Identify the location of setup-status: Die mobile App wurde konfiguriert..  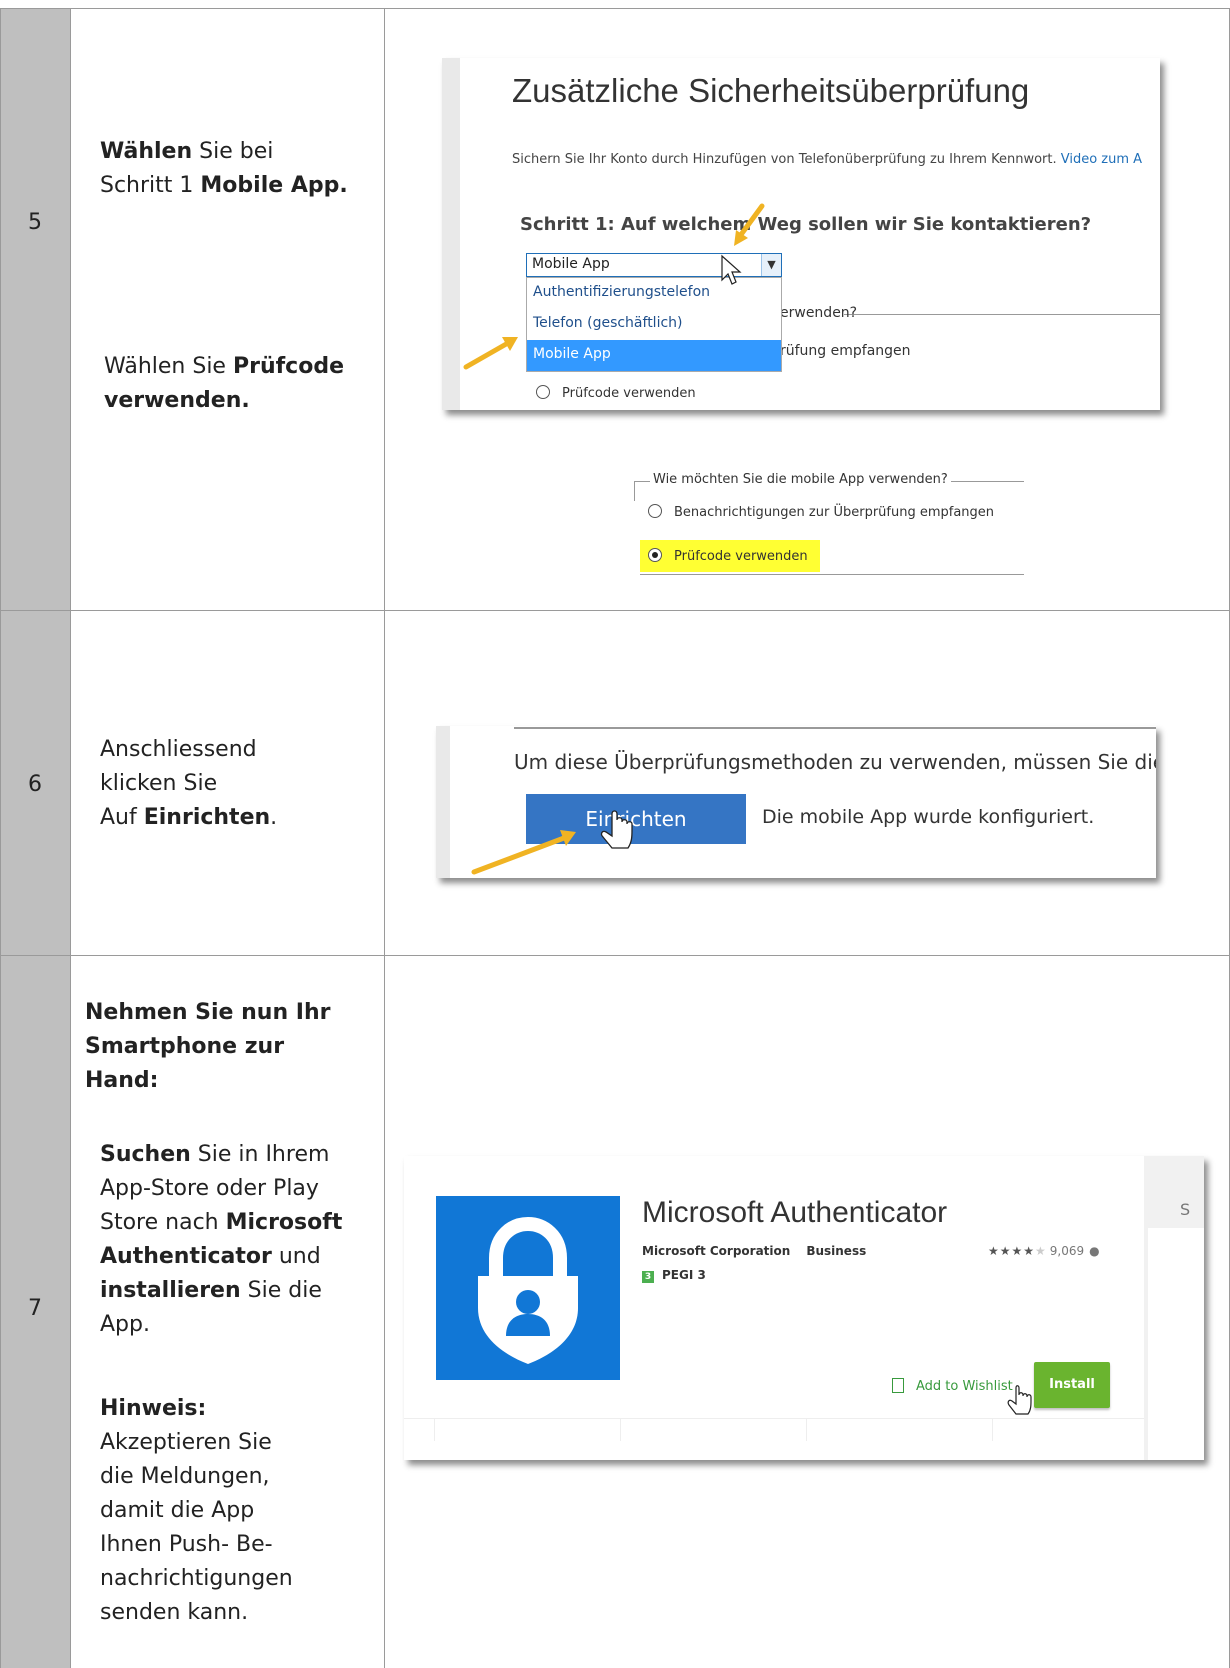
(928, 817).